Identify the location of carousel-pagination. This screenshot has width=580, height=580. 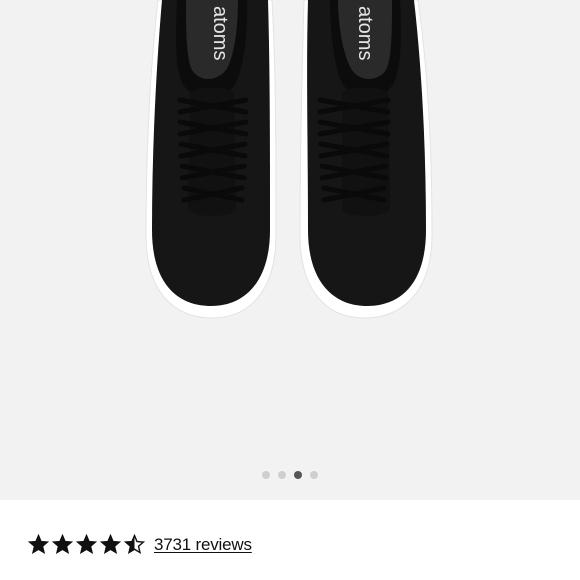
(290, 475).